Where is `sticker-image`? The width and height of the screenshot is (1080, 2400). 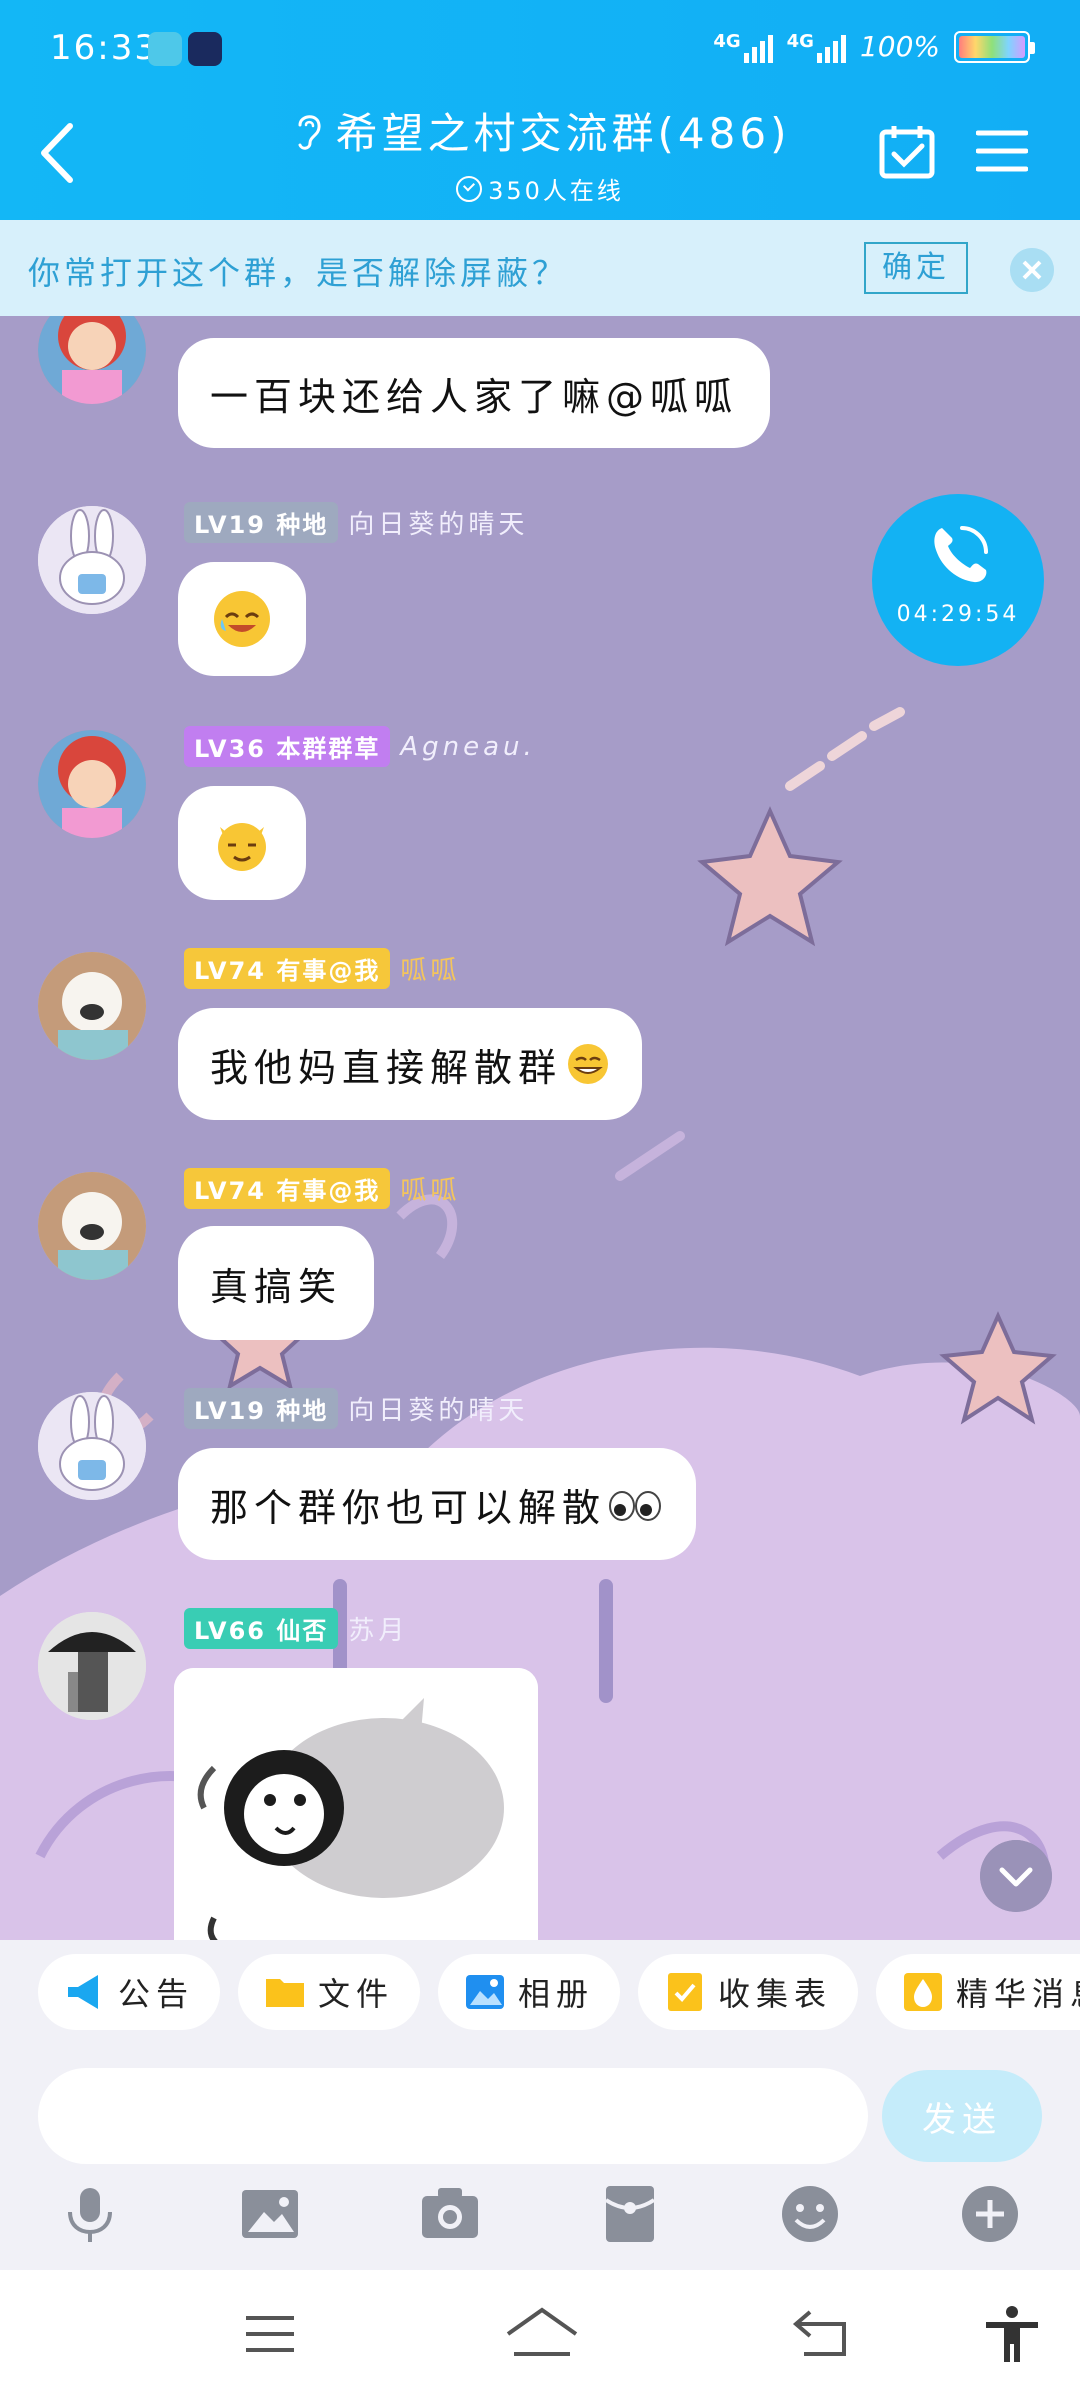 sticker-image is located at coordinates (356, 1804).